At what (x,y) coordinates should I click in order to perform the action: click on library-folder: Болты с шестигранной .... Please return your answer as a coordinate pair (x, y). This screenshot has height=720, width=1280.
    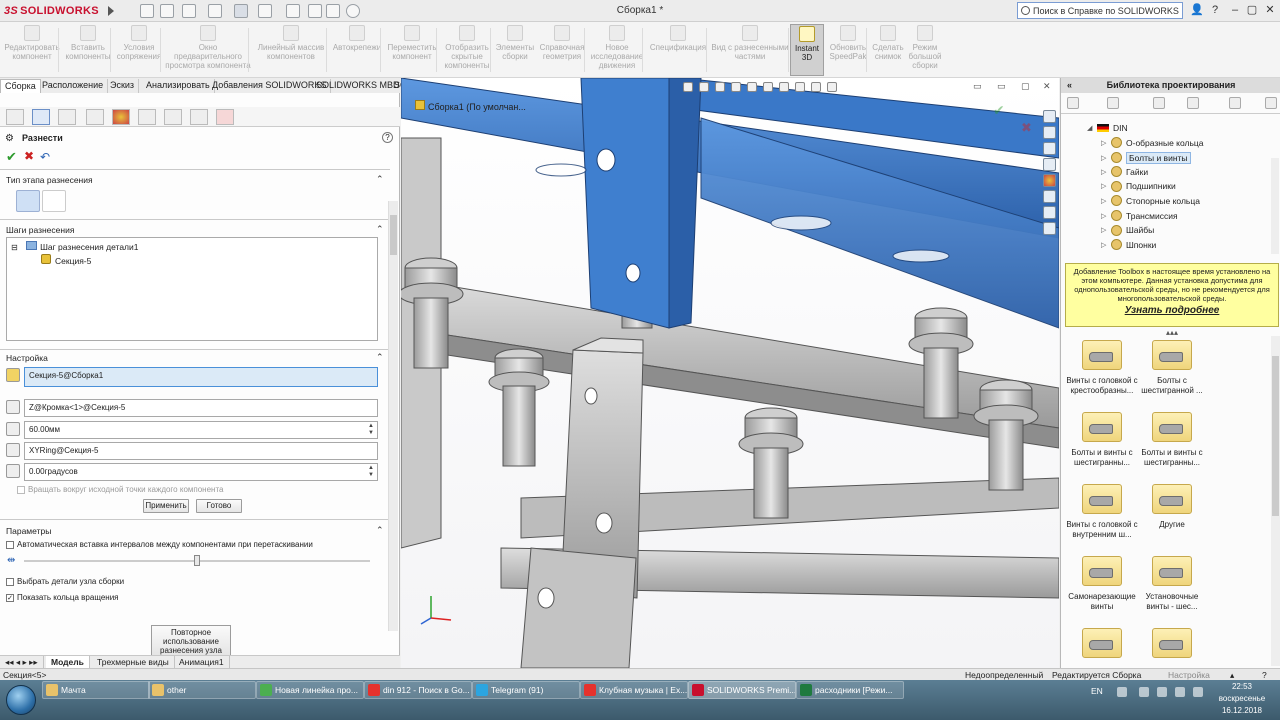
    Looking at the image, I should click on (1172, 368).